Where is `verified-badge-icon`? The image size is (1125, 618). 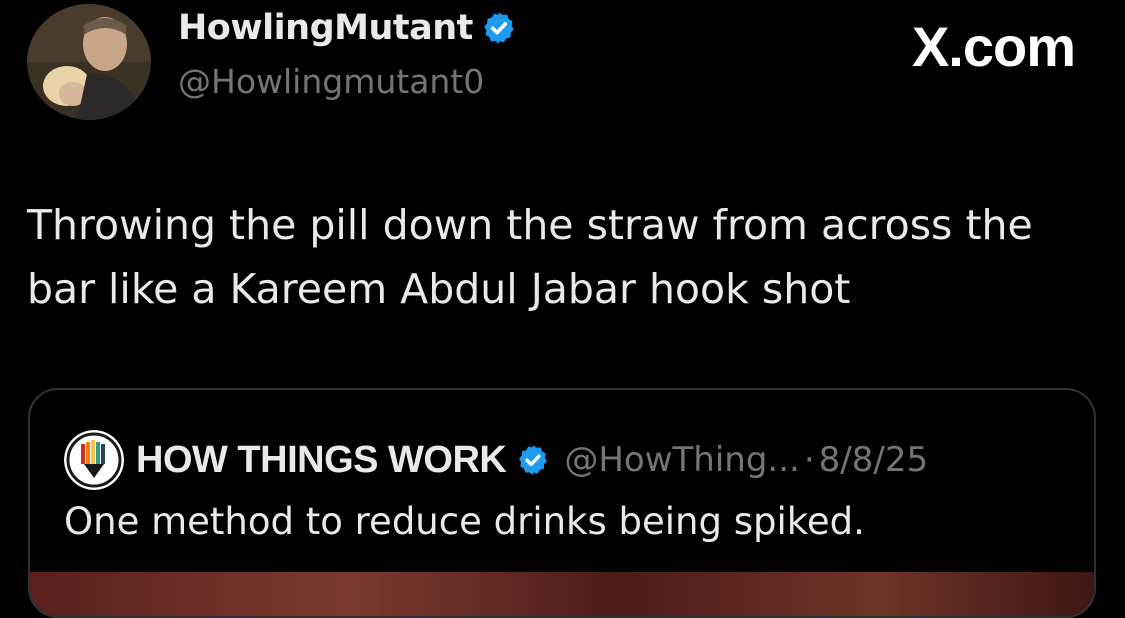 verified-badge-icon is located at coordinates (499, 28).